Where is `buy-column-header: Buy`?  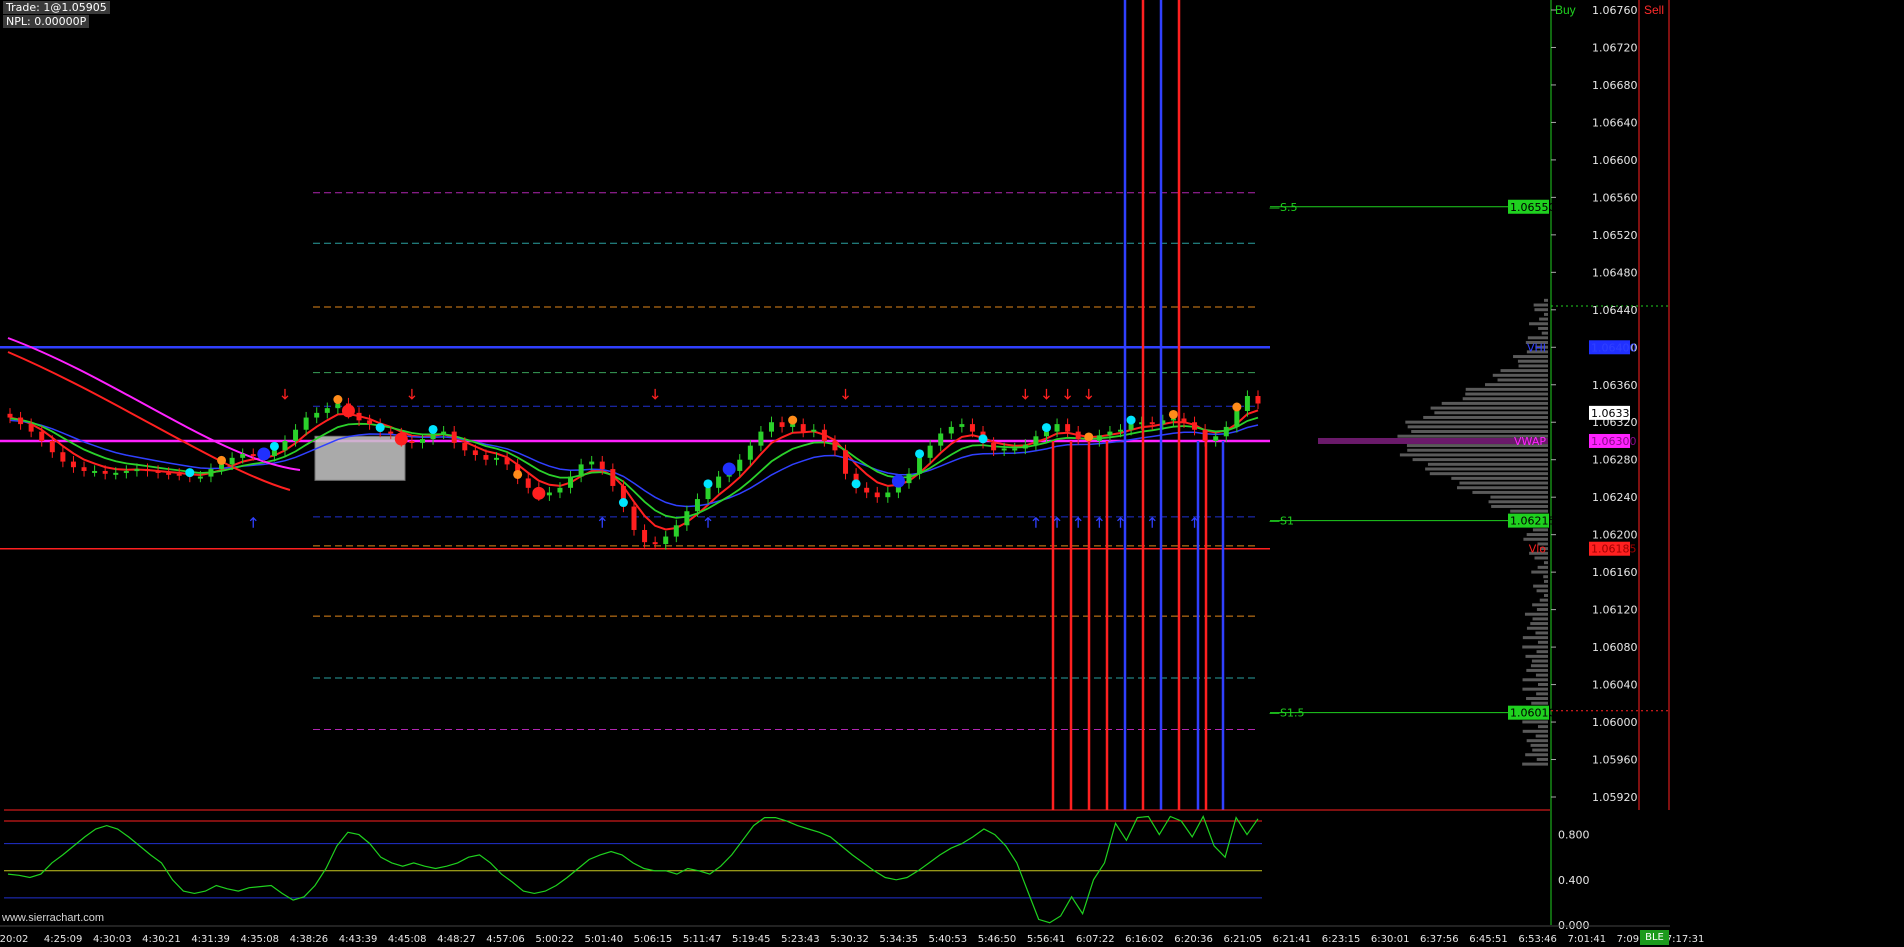 buy-column-header: Buy is located at coordinates (1565, 10).